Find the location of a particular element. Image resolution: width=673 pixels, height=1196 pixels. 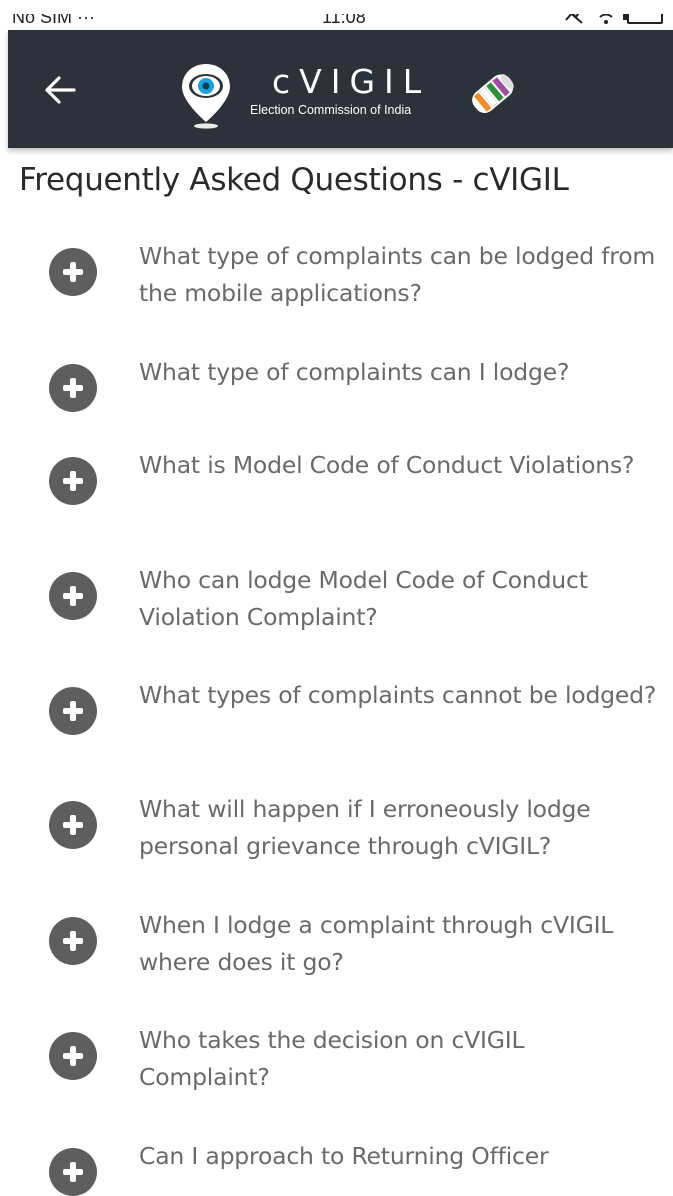

location-pin-eye-icon is located at coordinates (206, 96).